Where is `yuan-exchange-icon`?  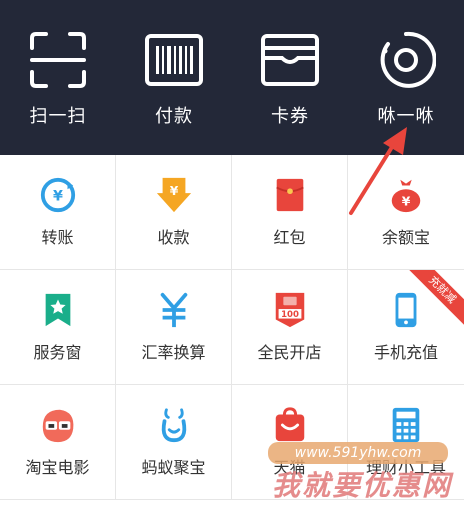 yuan-exchange-icon is located at coordinates (173, 310).